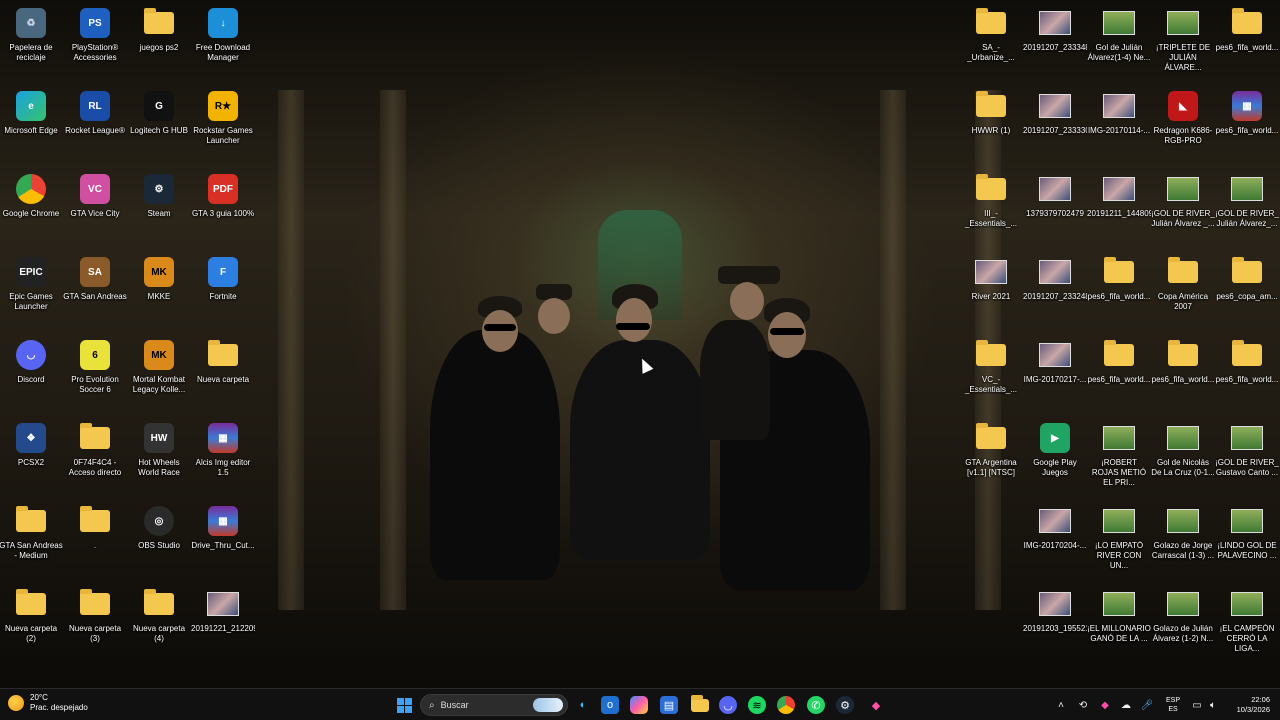 The width and height of the screenshot is (1280, 720). What do you see at coordinates (991, 124) in the screenshot?
I see `desktop-icon: HWWR (1)` at bounding box center [991, 124].